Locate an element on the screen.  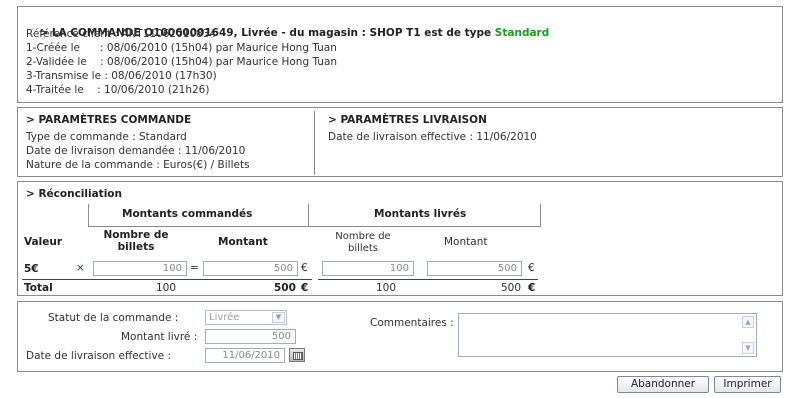
row-currency-livres: € is located at coordinates (531, 268).